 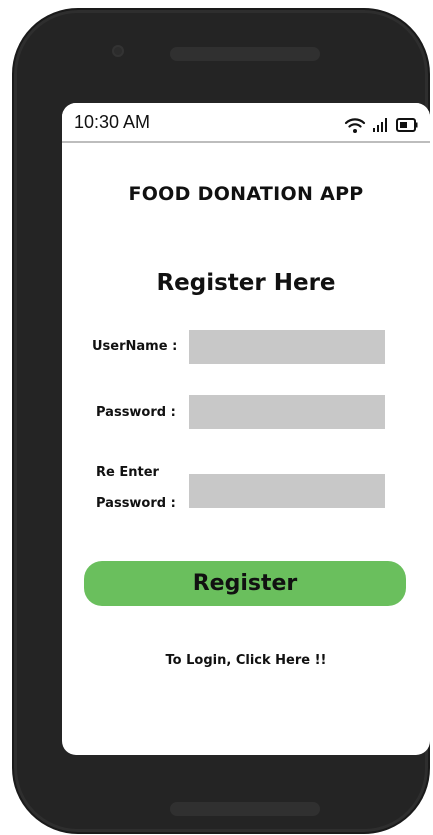 What do you see at coordinates (112, 122) in the screenshot?
I see `status-time: 10:30 AM` at bounding box center [112, 122].